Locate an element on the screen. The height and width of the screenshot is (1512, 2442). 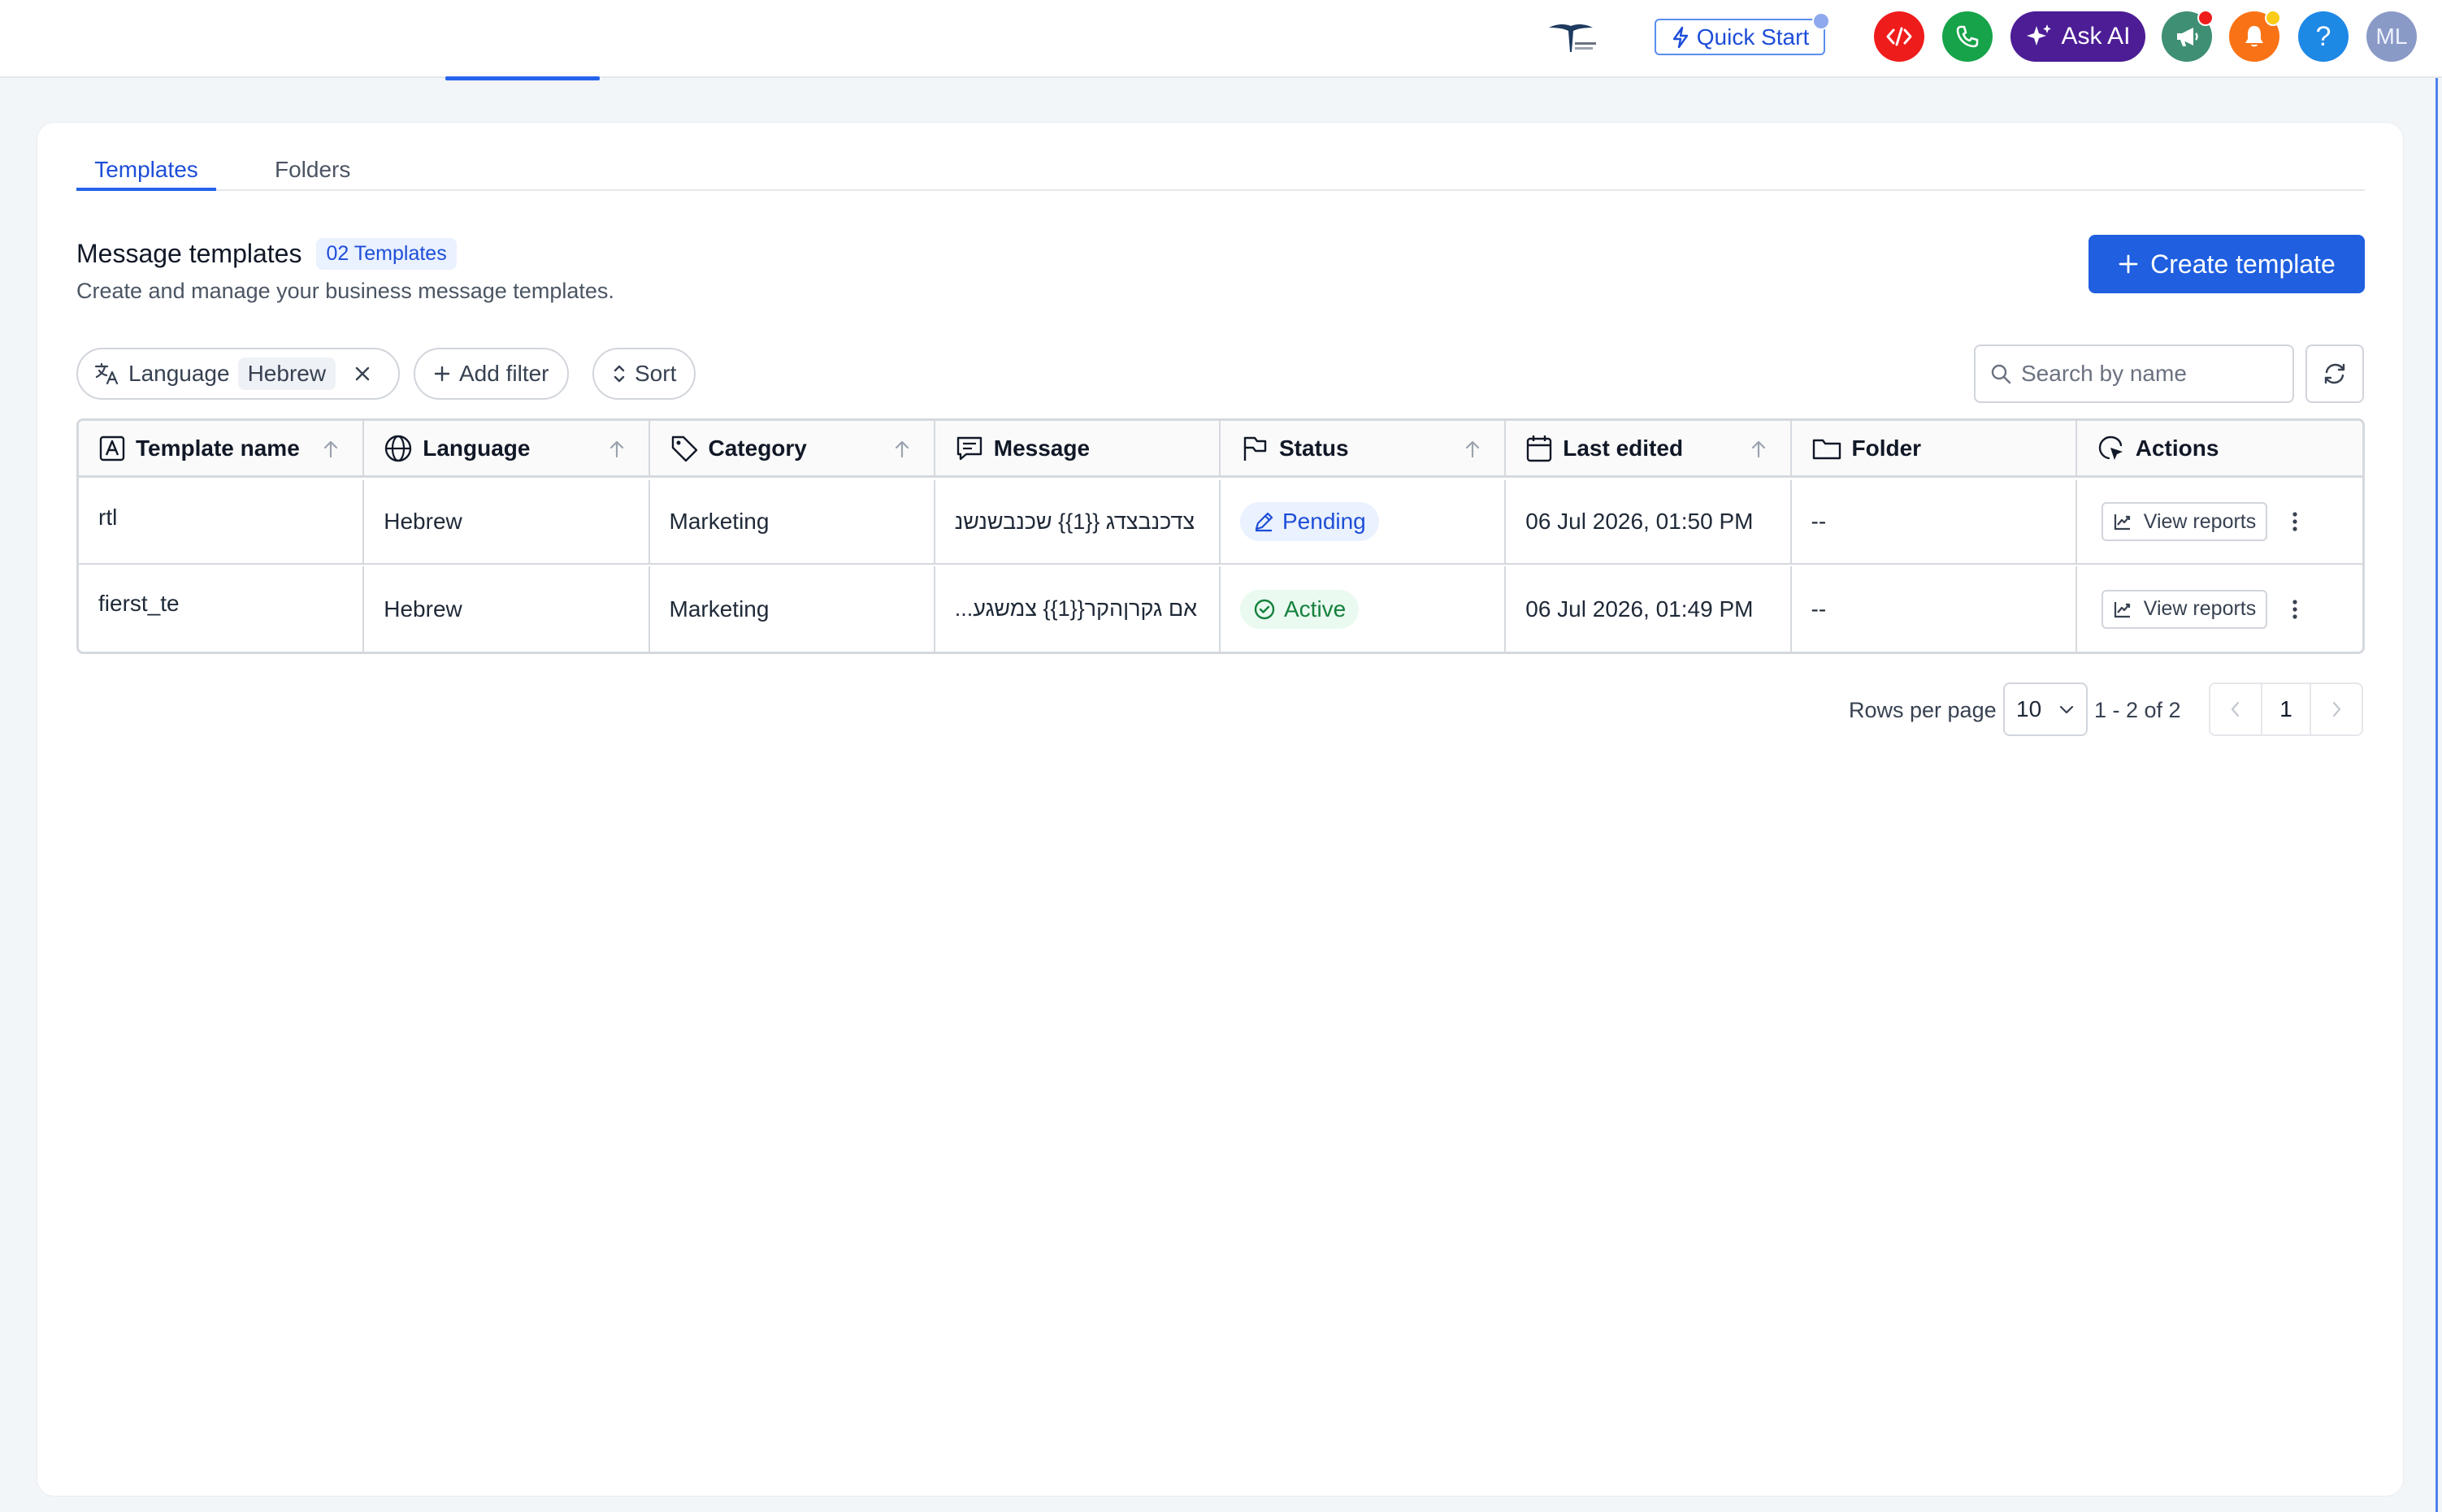
sort-icon is located at coordinates (619, 374).